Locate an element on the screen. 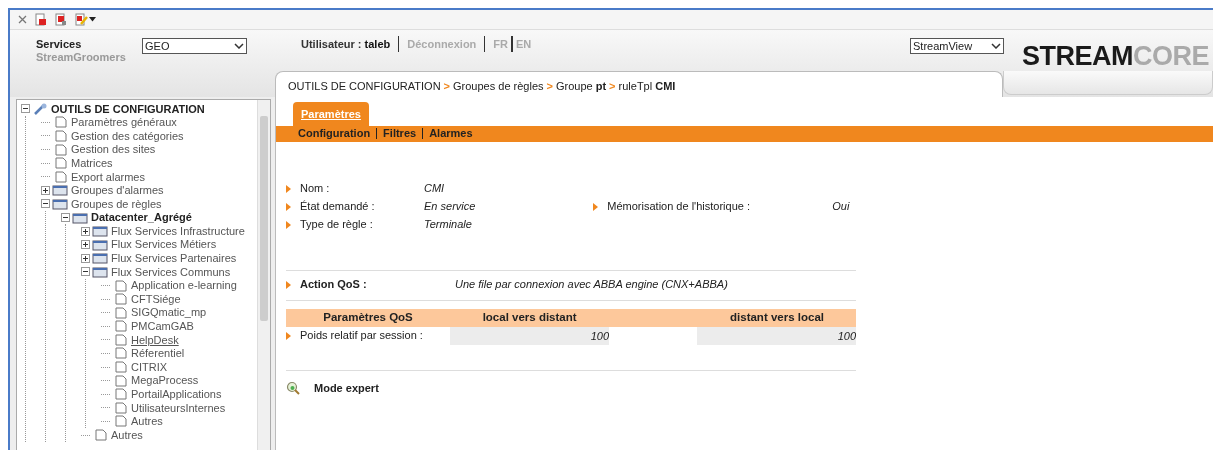  app-select: StreamView is located at coordinates (957, 46).